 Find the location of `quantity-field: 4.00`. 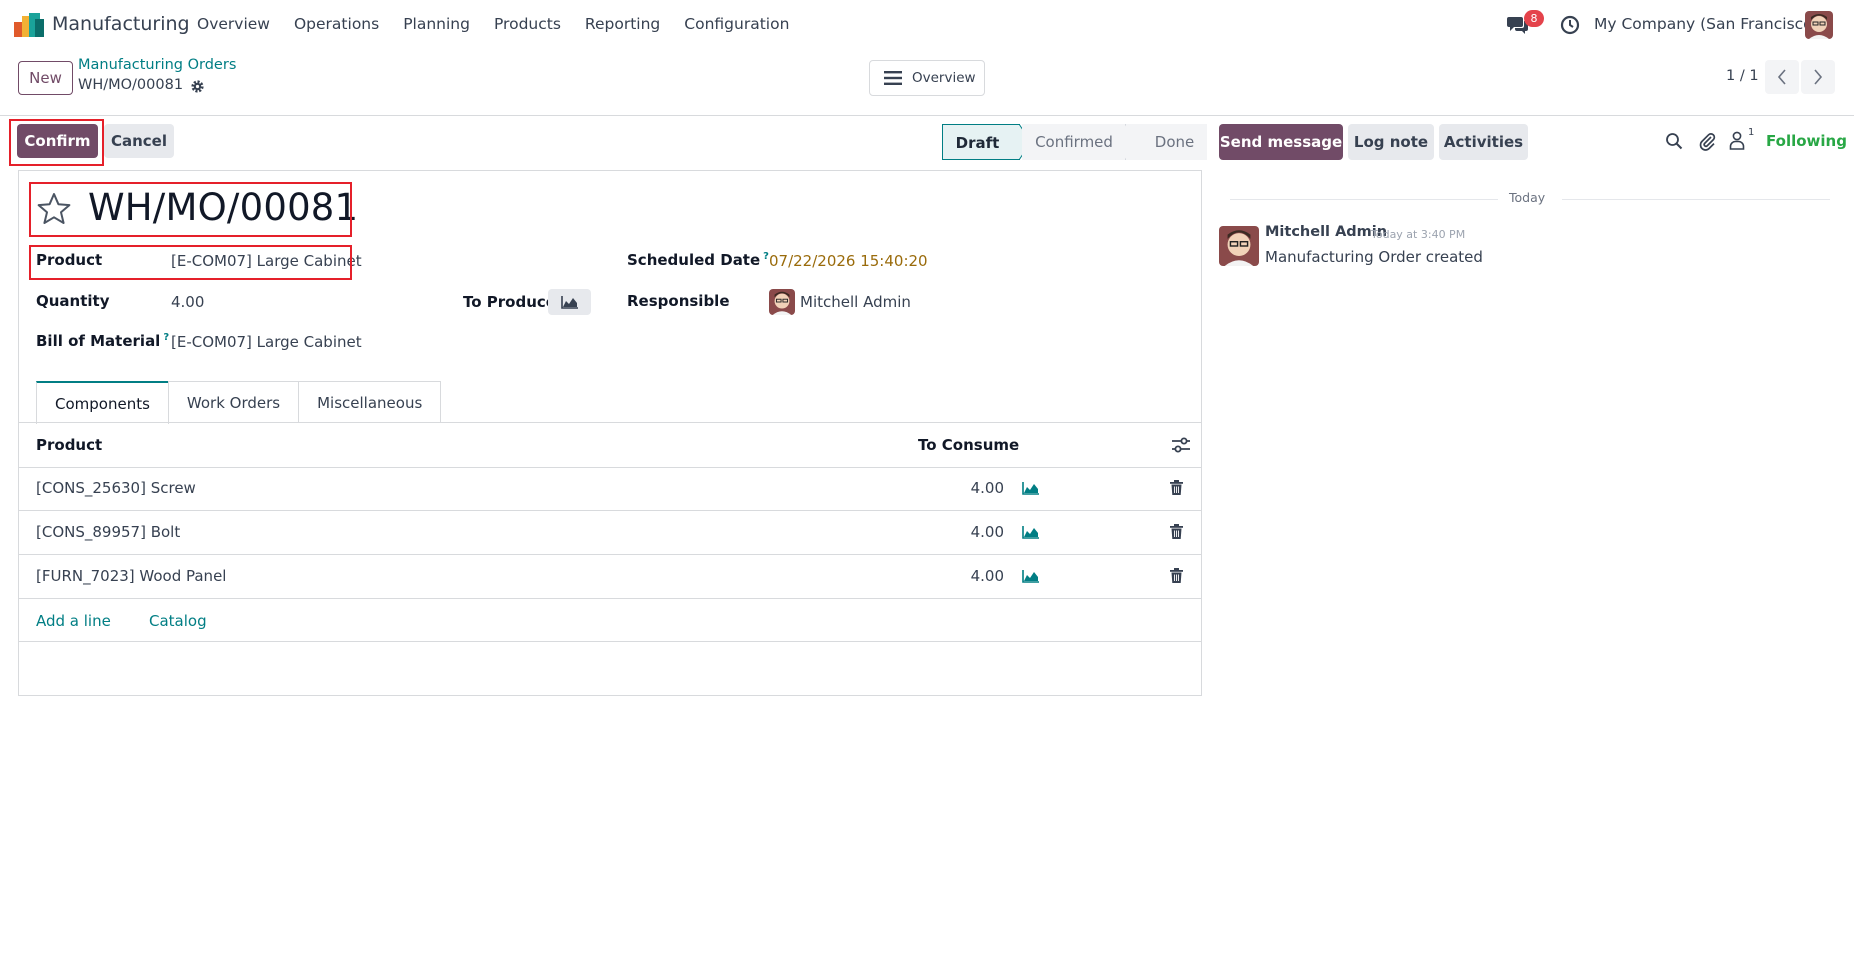

quantity-field: 4.00 is located at coordinates (187, 302).